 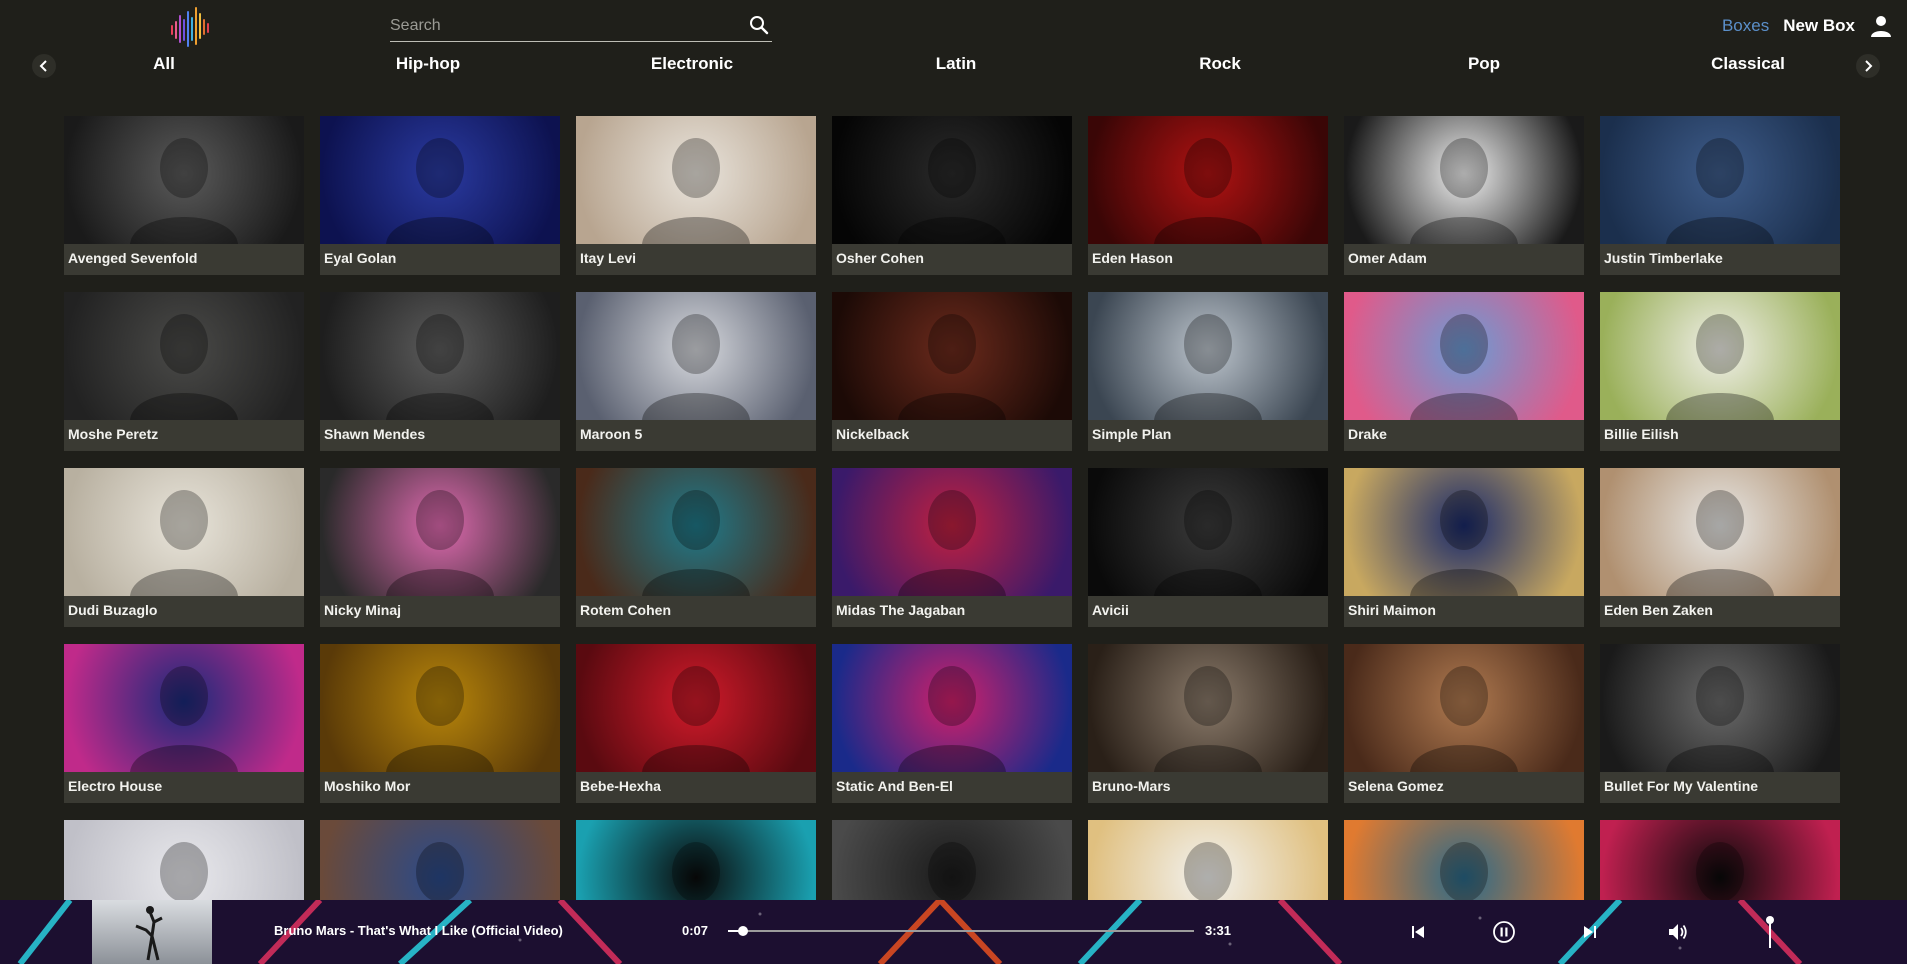 I want to click on artist-name: Bullet For My Valentine, so click(x=1681, y=786).